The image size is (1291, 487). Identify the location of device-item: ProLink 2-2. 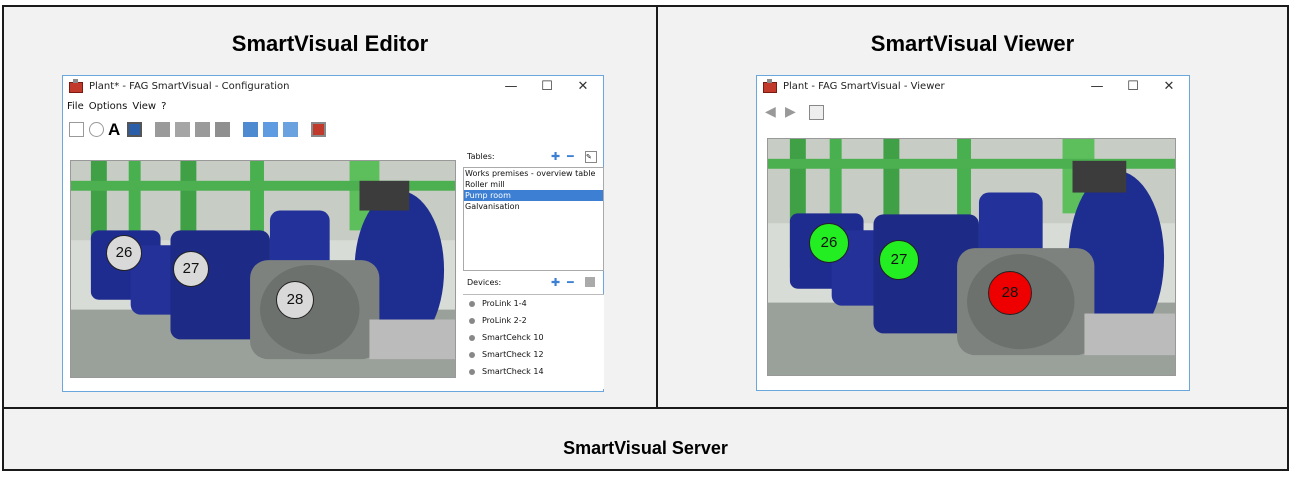
(536, 320).